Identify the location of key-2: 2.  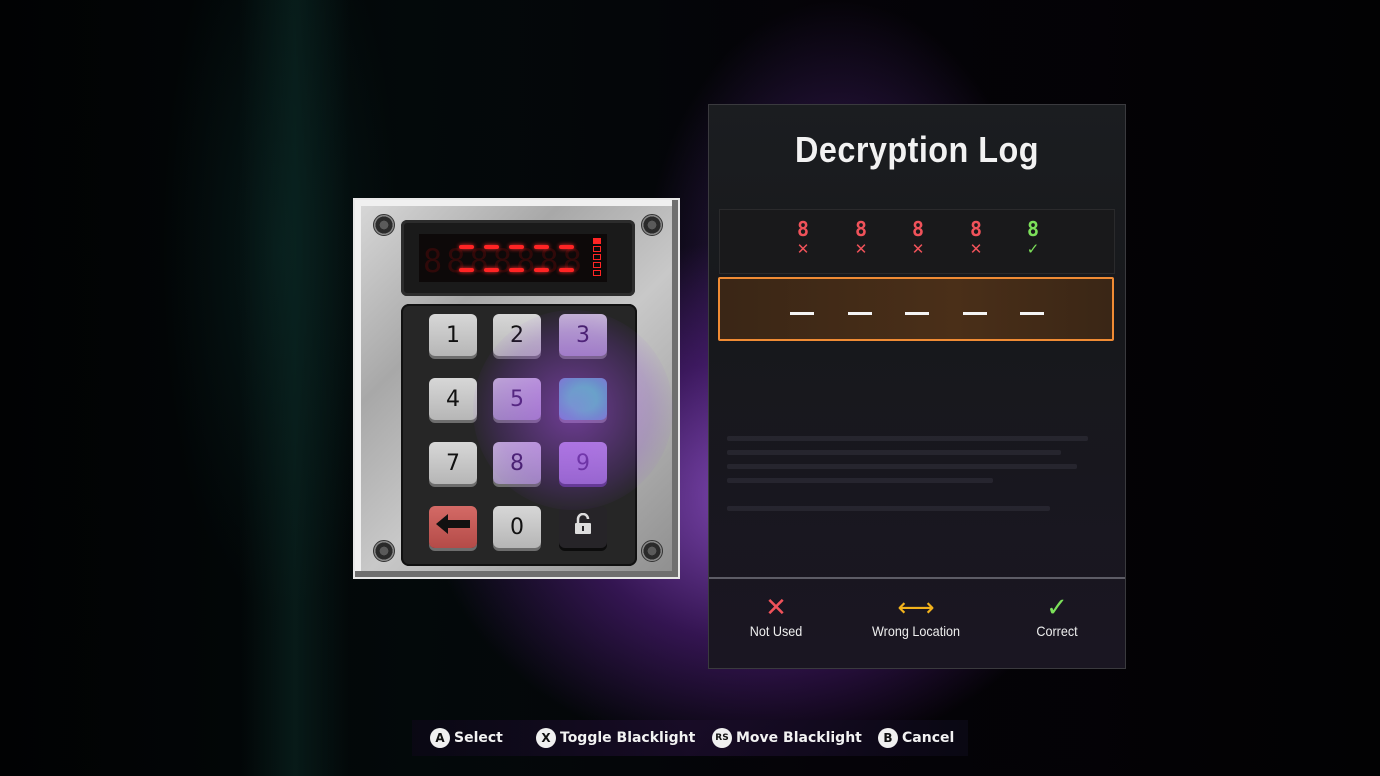
(517, 335).